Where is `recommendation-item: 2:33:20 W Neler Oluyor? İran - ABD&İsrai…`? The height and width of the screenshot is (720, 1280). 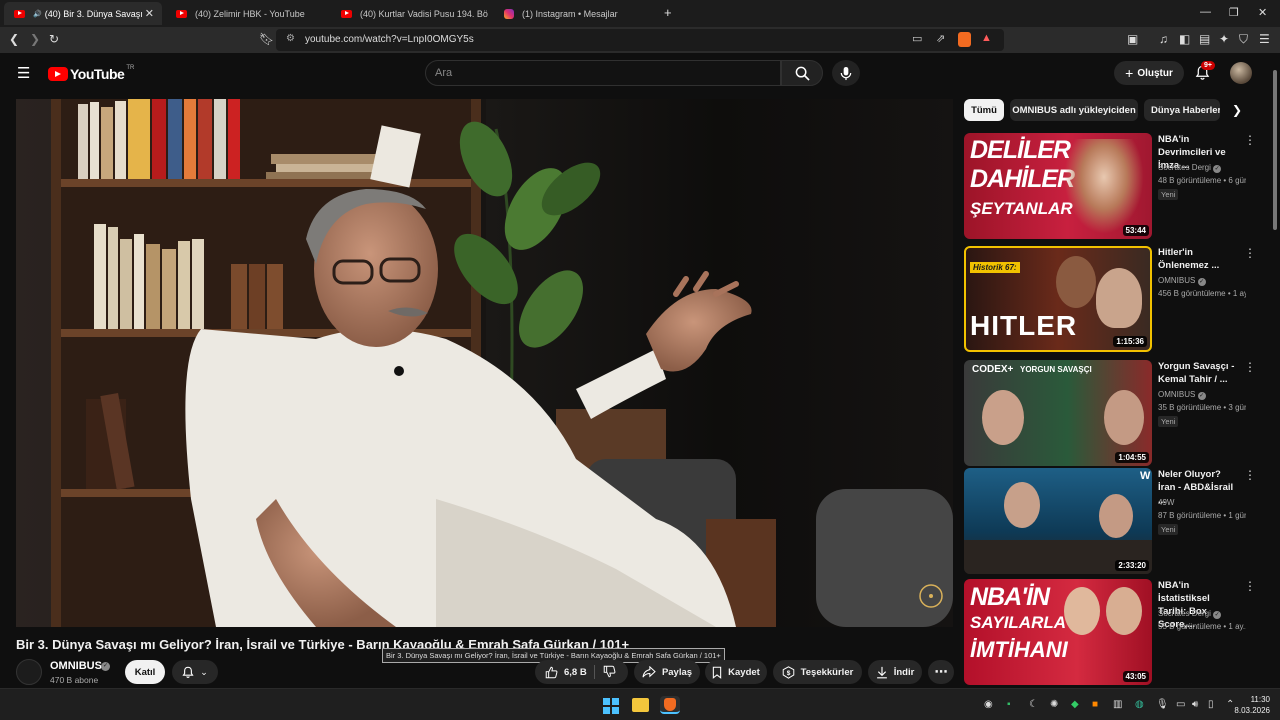 recommendation-item: 2:33:20 W Neler Oluyor? İran - ABD&İsrai… is located at coordinates (1110, 521).